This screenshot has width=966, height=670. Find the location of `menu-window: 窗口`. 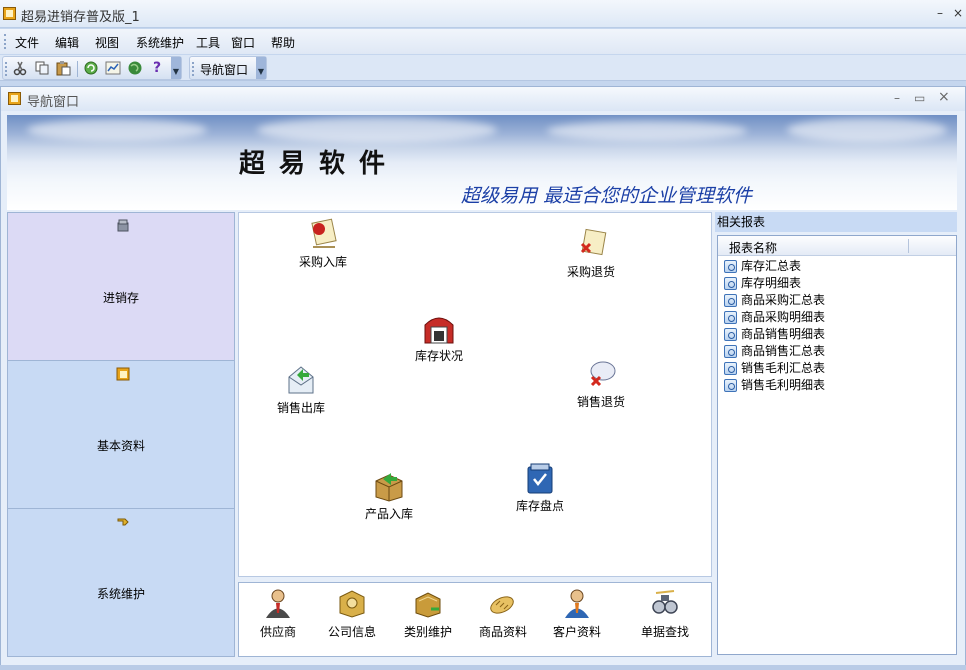

menu-window: 窗口 is located at coordinates (243, 42).